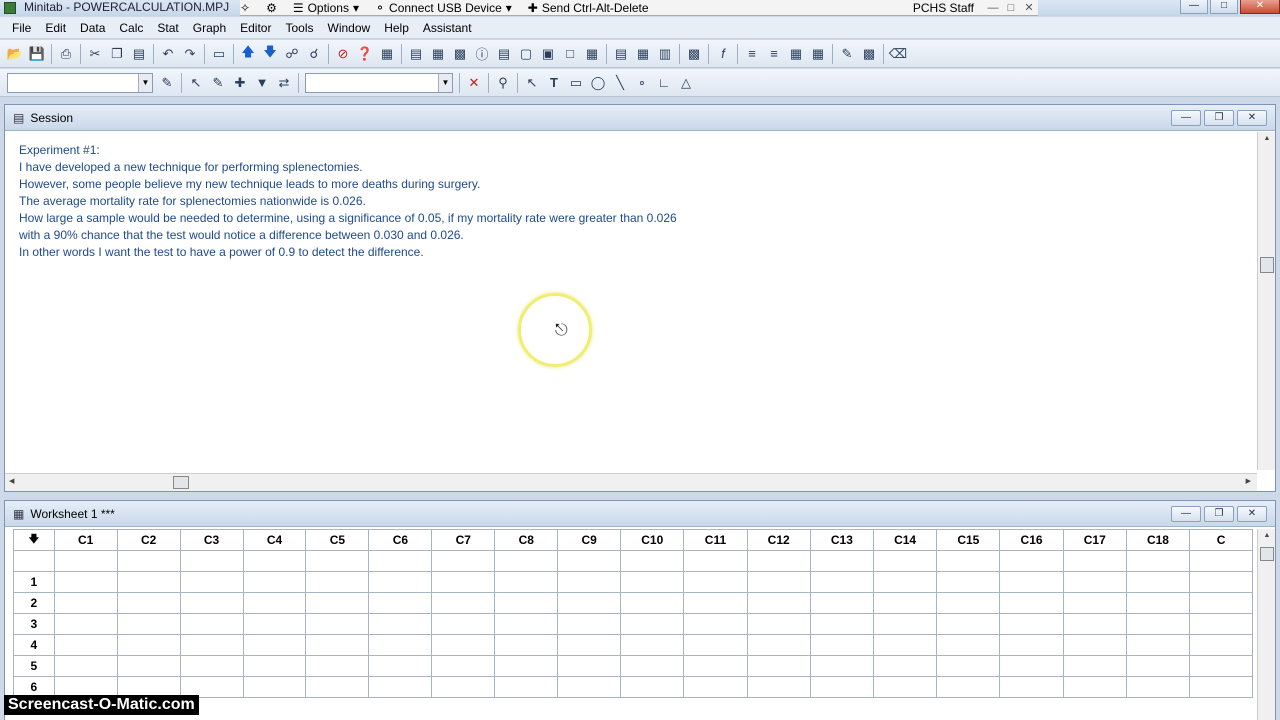 The width and height of the screenshot is (1280, 720). I want to click on row-header: 1, so click(34, 582).